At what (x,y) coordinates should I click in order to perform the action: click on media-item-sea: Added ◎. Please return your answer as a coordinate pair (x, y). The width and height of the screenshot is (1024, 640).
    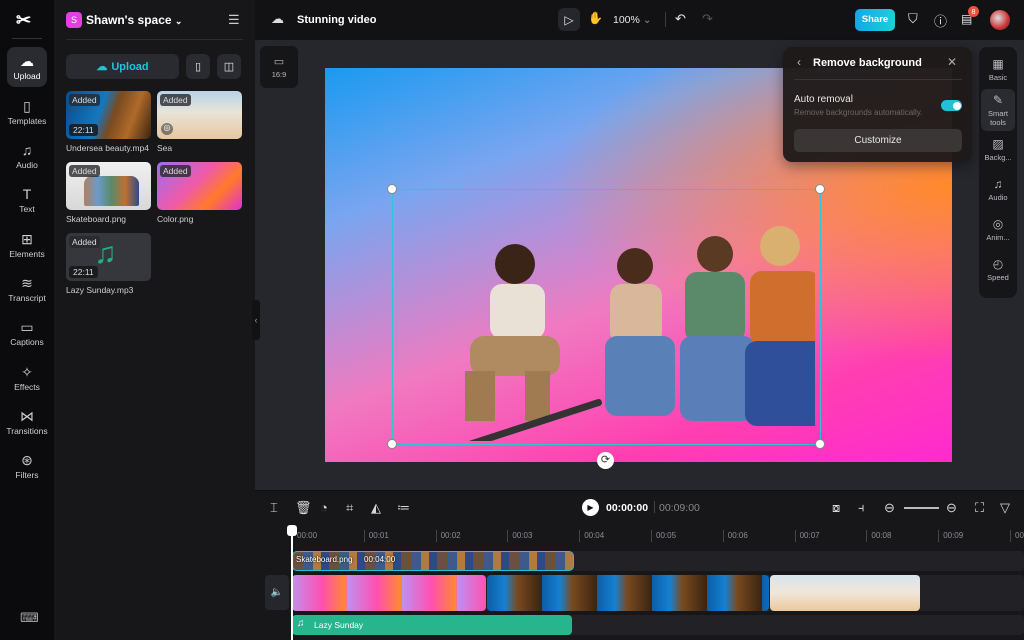
    Looking at the image, I should click on (199, 115).